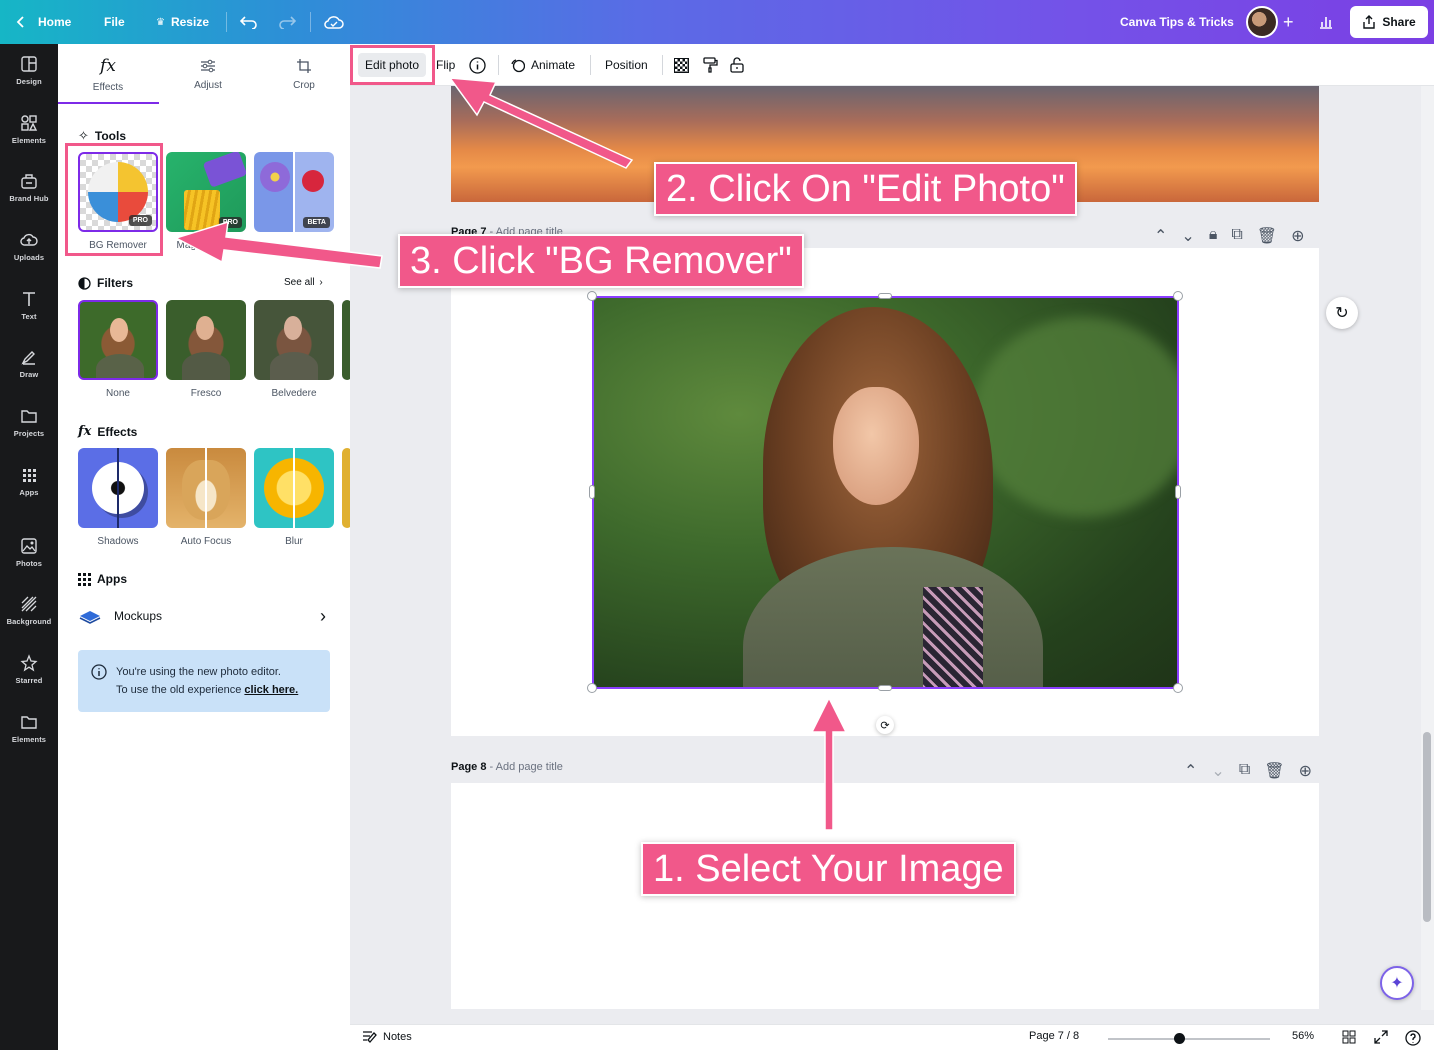 The image size is (1434, 1050). I want to click on tab-effects: fx Effects, so click(108, 74).